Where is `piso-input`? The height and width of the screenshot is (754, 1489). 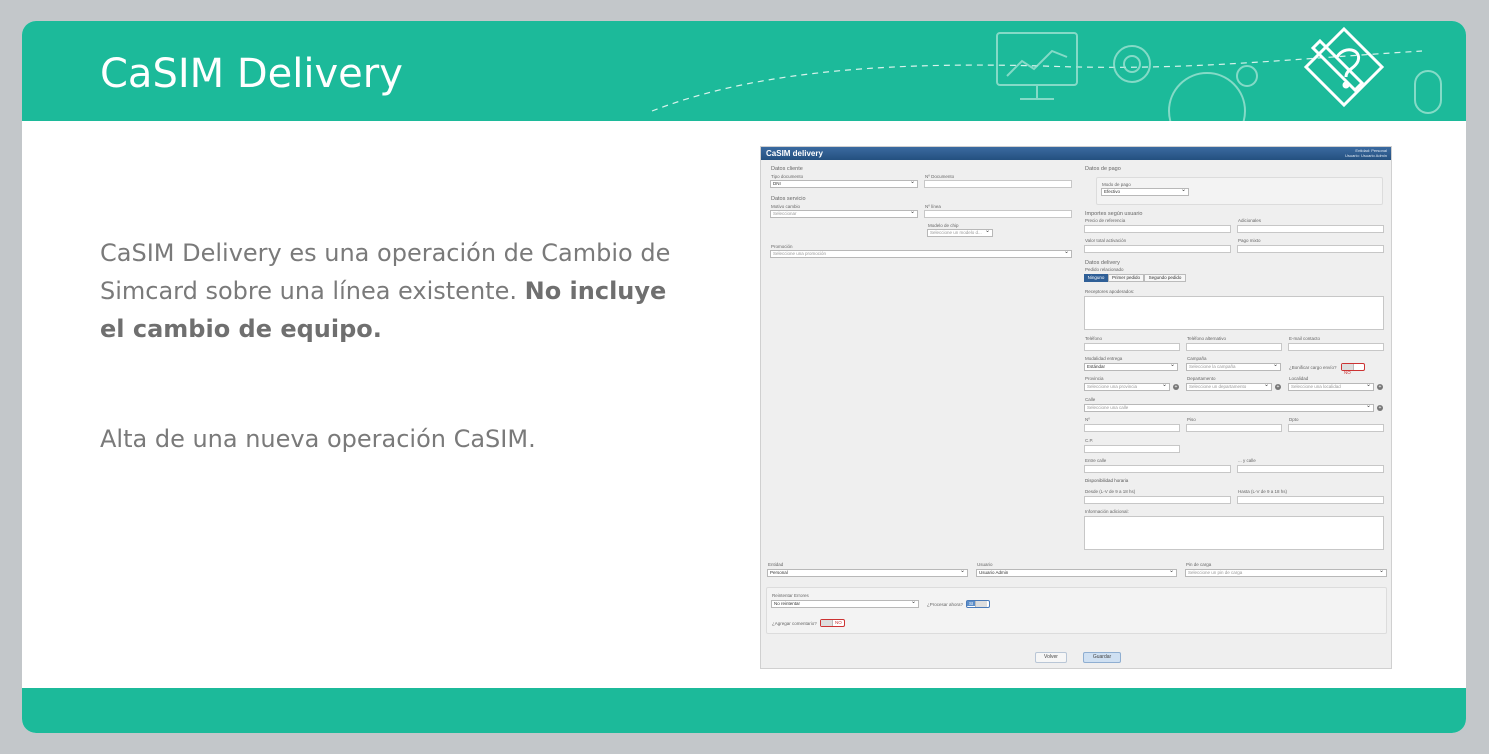 piso-input is located at coordinates (1234, 428).